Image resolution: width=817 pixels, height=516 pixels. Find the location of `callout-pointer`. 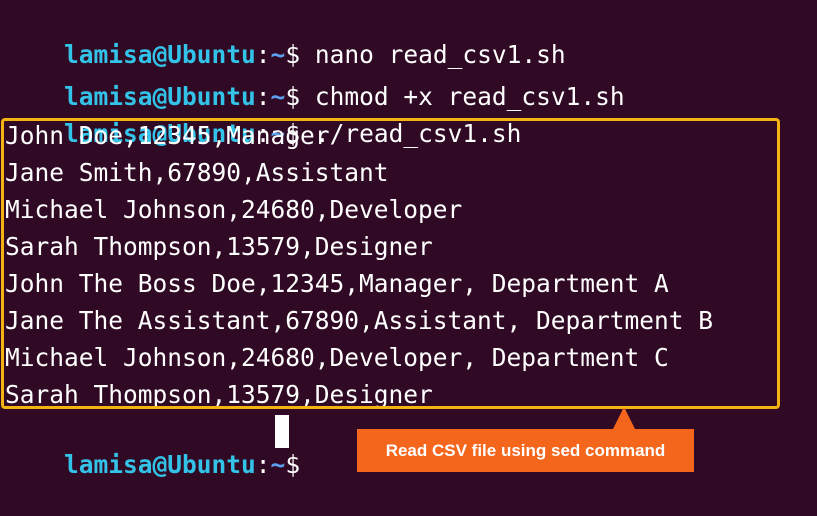

callout-pointer is located at coordinates (624, 419).